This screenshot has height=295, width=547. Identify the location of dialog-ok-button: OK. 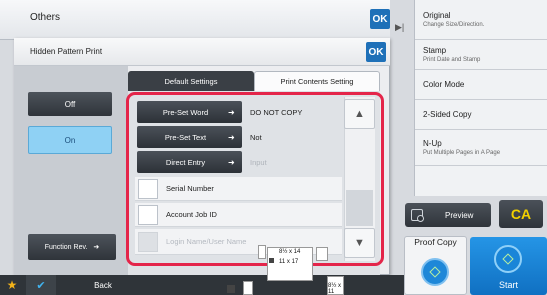
(376, 52).